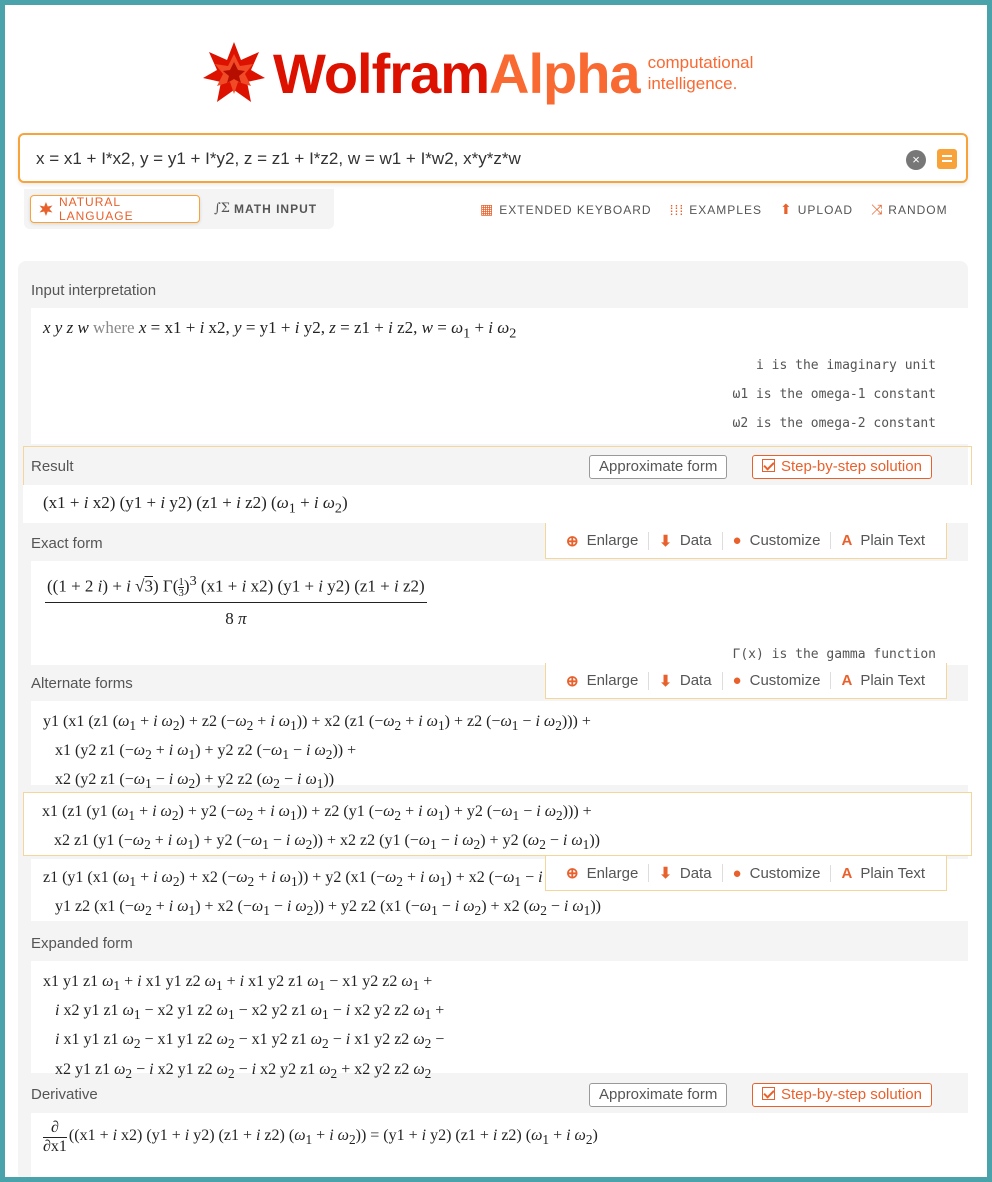  What do you see at coordinates (834, 654) in the screenshot?
I see `note-gamma-function: Γ(x) is the gamma function` at bounding box center [834, 654].